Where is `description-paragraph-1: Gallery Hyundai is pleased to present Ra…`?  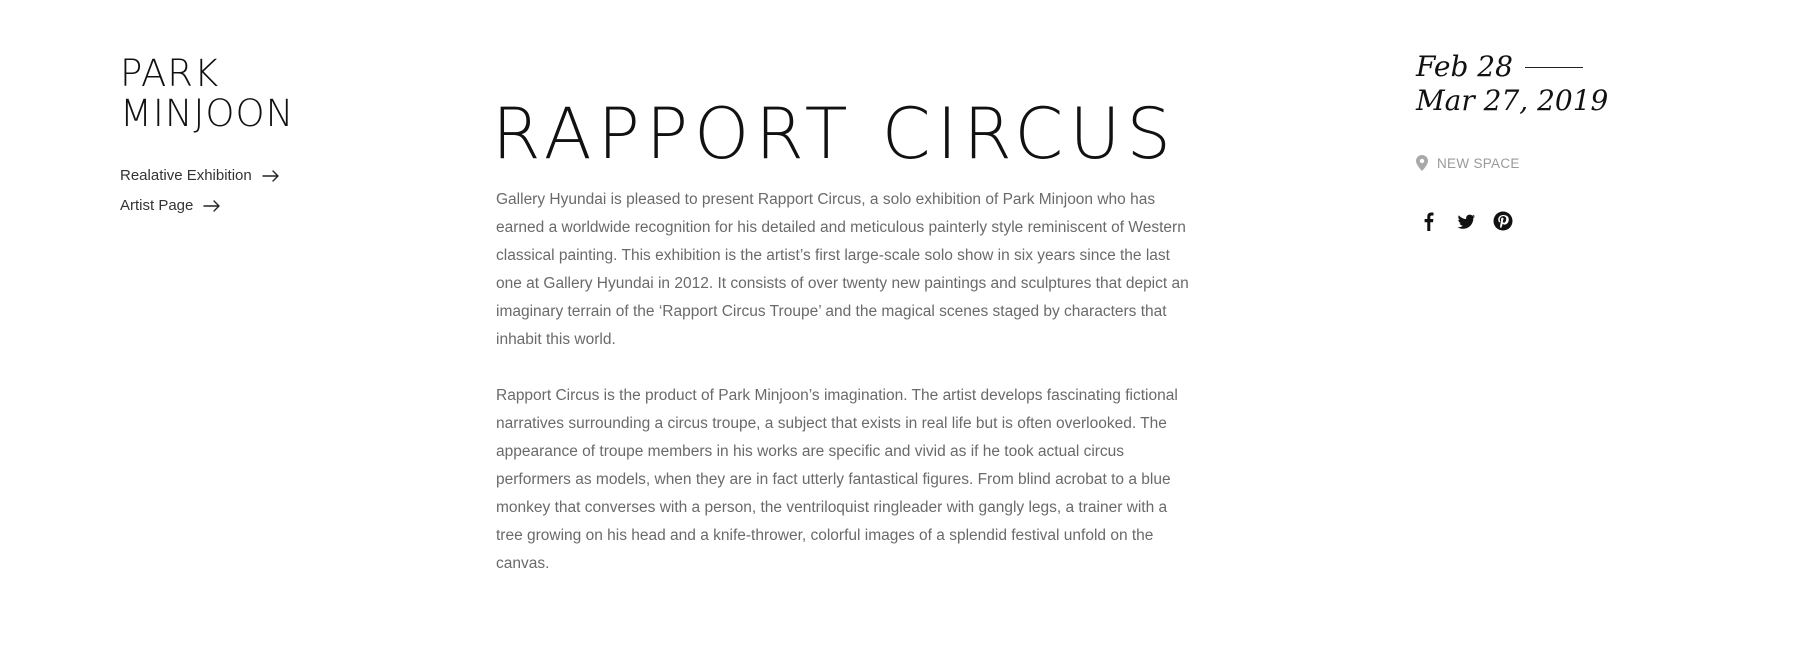 description-paragraph-1: Gallery Hyundai is pleased to present Ra… is located at coordinates (842, 269).